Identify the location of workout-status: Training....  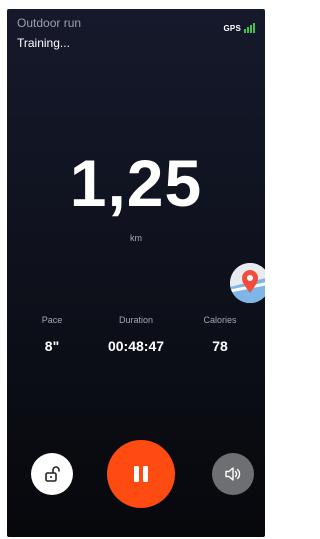
(43, 43).